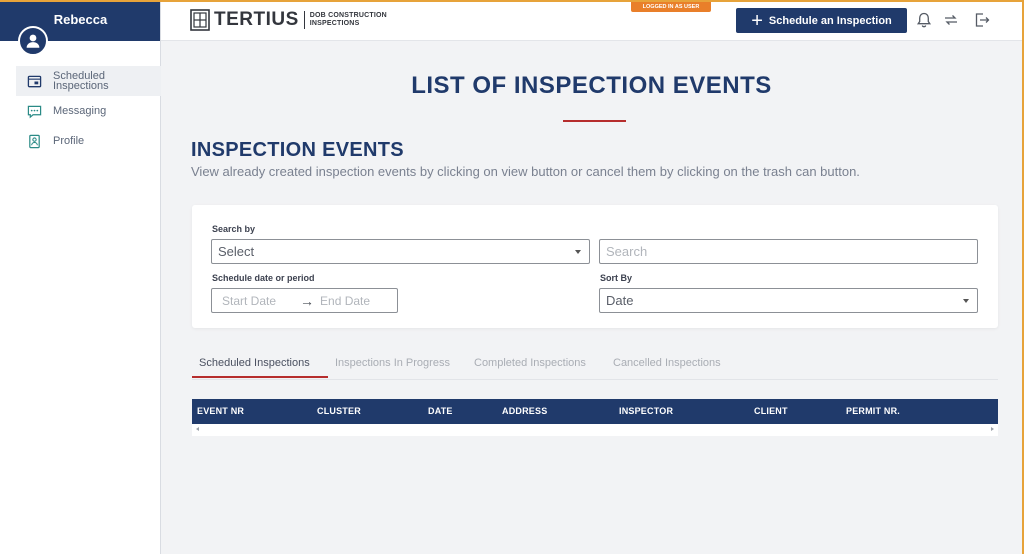  What do you see at coordinates (530, 367) in the screenshot?
I see `tab-completed-inspections: Completed Inspections` at bounding box center [530, 367].